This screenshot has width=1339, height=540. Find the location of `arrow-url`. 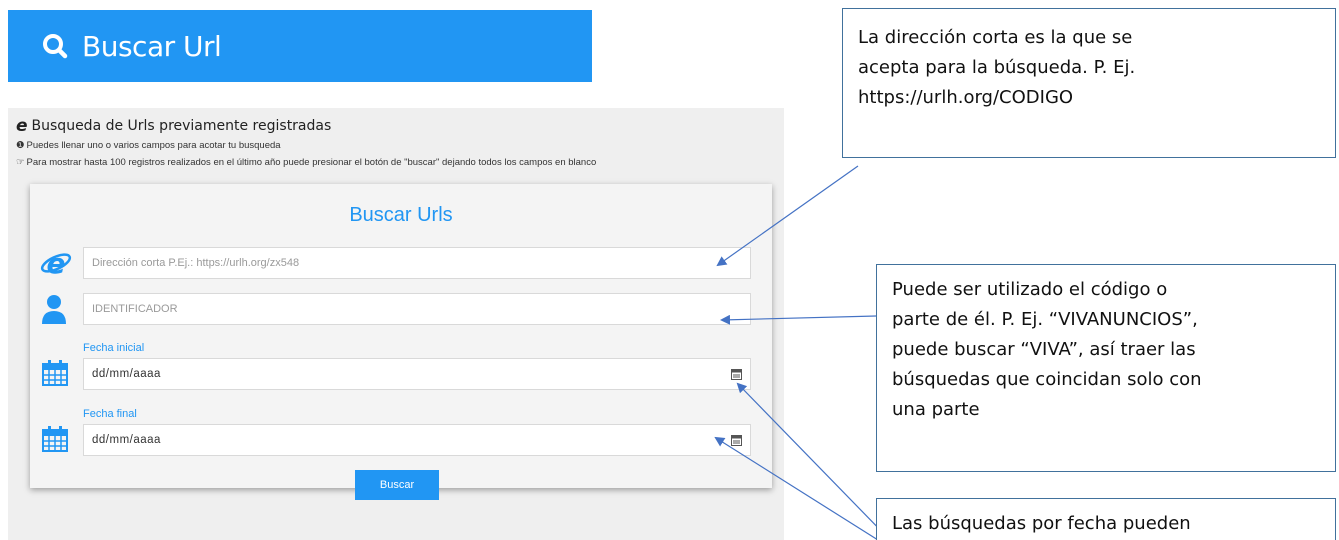

arrow-url is located at coordinates (787, 216).